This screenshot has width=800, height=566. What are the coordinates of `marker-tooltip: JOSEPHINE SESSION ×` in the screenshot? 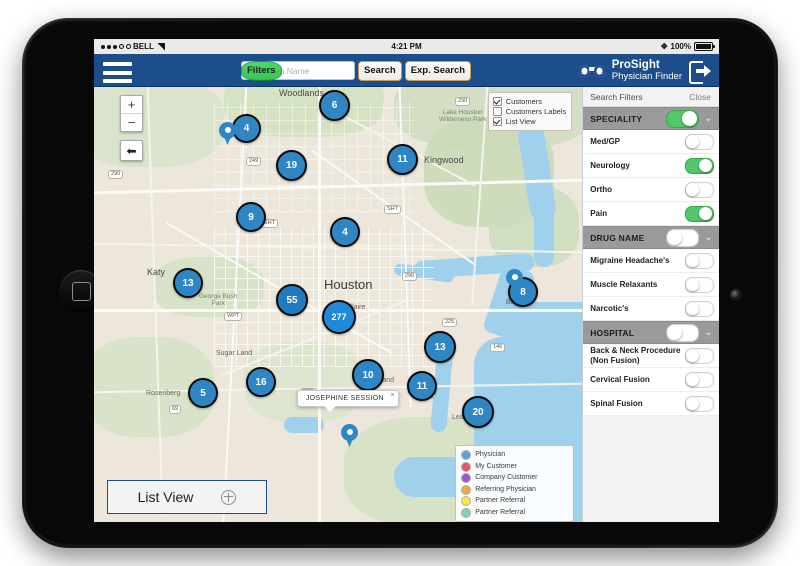 It's located at (348, 401).